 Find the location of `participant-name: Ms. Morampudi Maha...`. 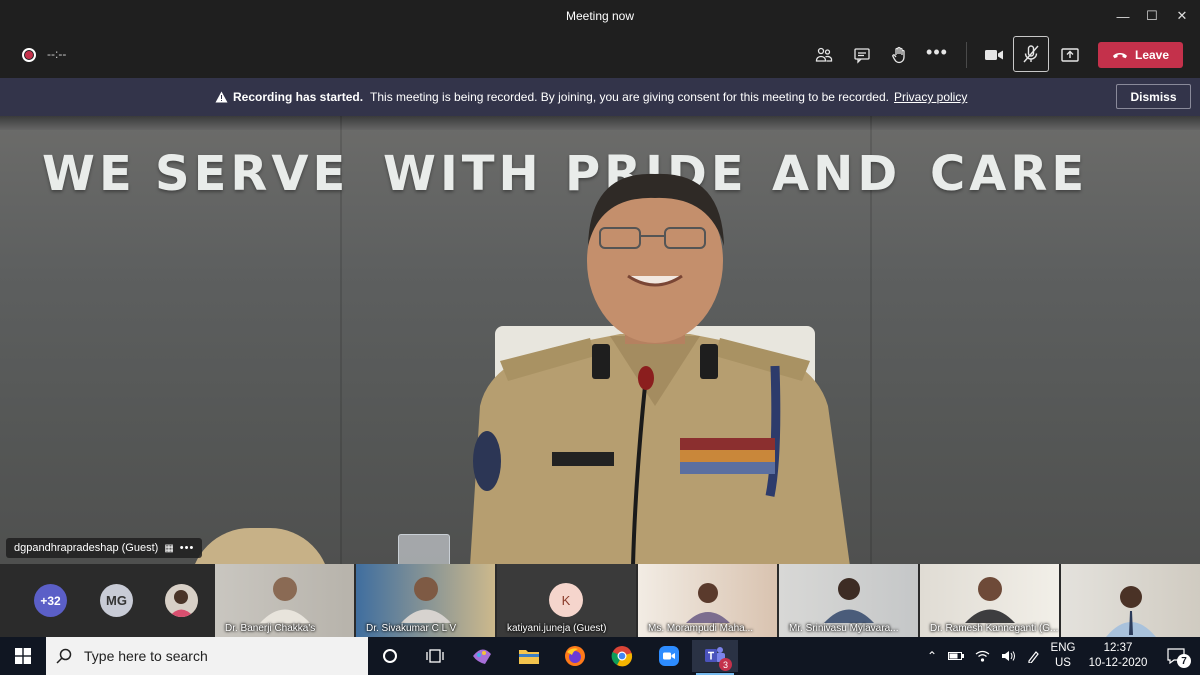

participant-name: Ms. Morampudi Maha... is located at coordinates (701, 628).